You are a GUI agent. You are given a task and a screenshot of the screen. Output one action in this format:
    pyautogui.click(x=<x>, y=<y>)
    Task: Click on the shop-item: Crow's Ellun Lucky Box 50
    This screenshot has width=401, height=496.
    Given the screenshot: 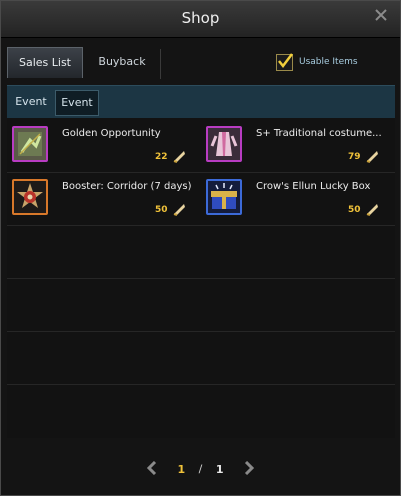 What is the action you would take?
    pyautogui.click(x=297, y=198)
    